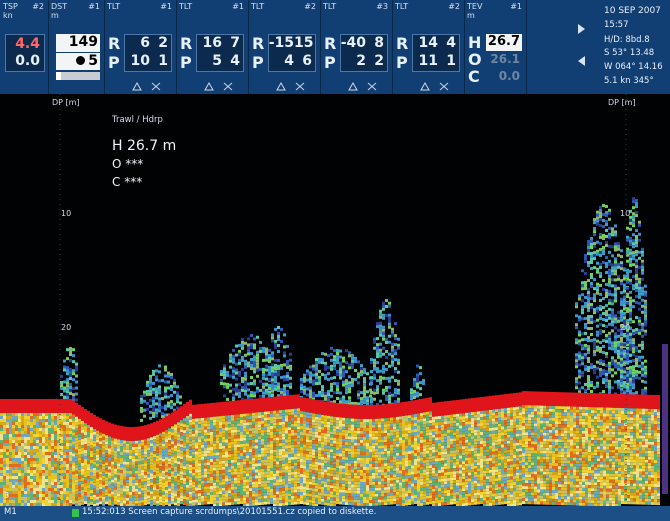 This screenshot has width=670, height=521. What do you see at coordinates (428, 43) in the screenshot?
I see `roll-value-1: 14` at bounding box center [428, 43].